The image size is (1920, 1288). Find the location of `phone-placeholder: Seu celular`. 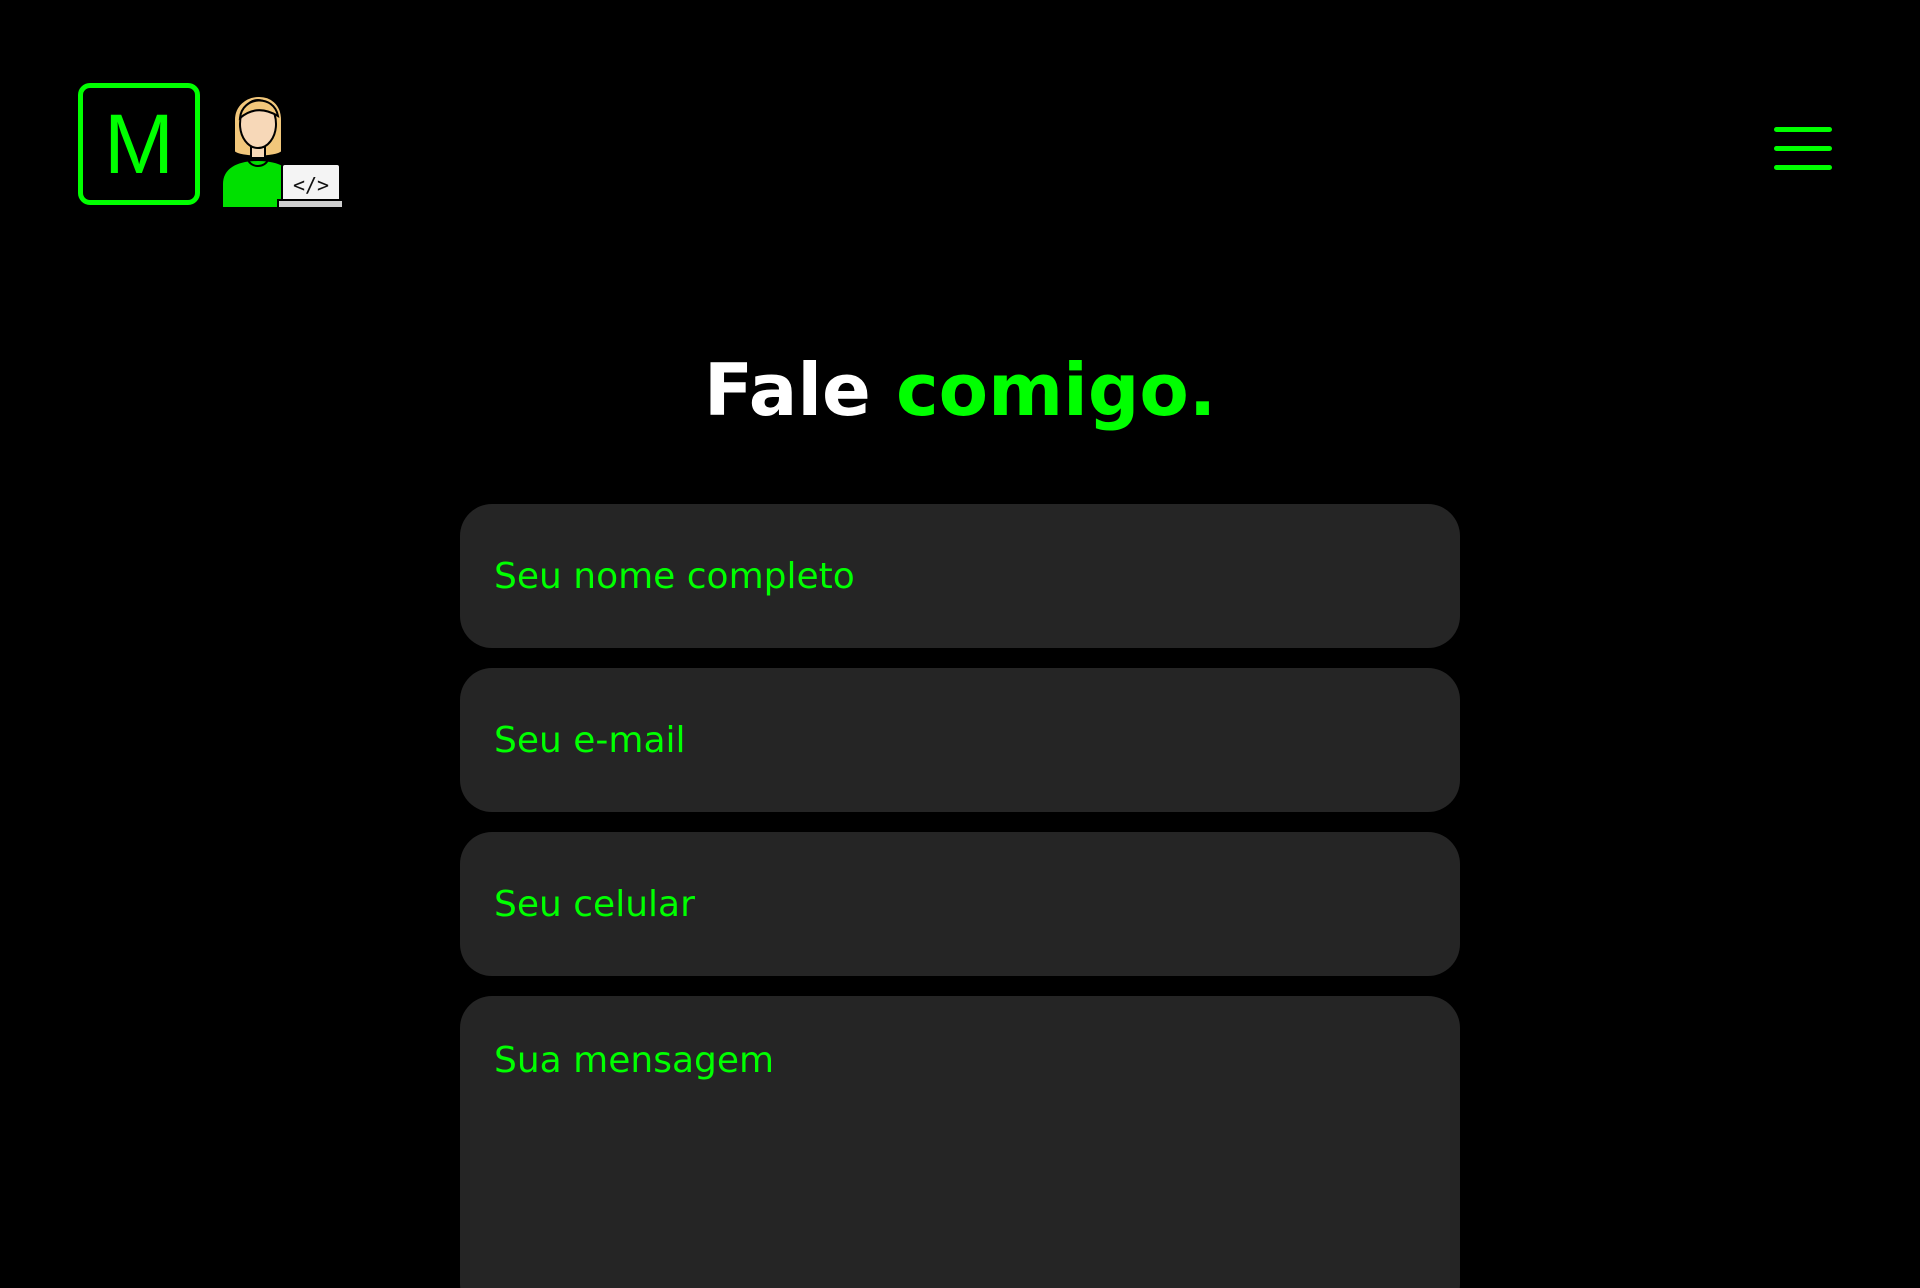

phone-placeholder: Seu celular is located at coordinates (594, 904).